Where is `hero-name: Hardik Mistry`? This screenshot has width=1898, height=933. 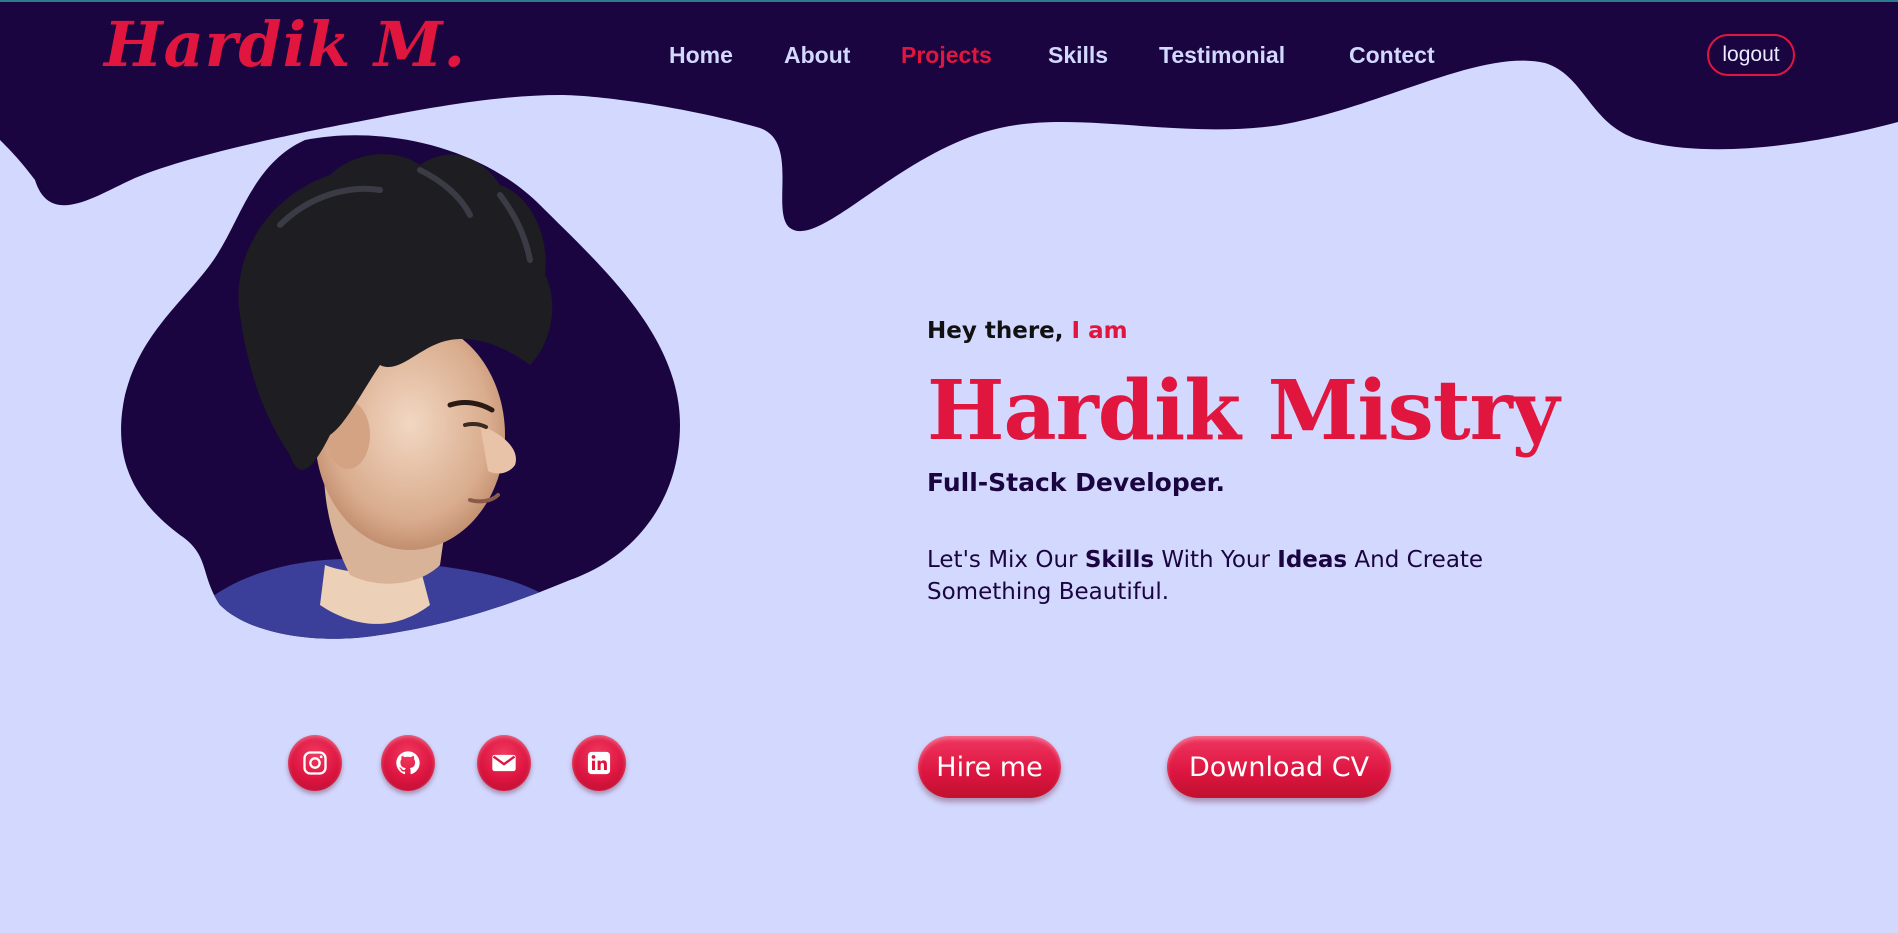 hero-name: Hardik Mistry is located at coordinates (1243, 411).